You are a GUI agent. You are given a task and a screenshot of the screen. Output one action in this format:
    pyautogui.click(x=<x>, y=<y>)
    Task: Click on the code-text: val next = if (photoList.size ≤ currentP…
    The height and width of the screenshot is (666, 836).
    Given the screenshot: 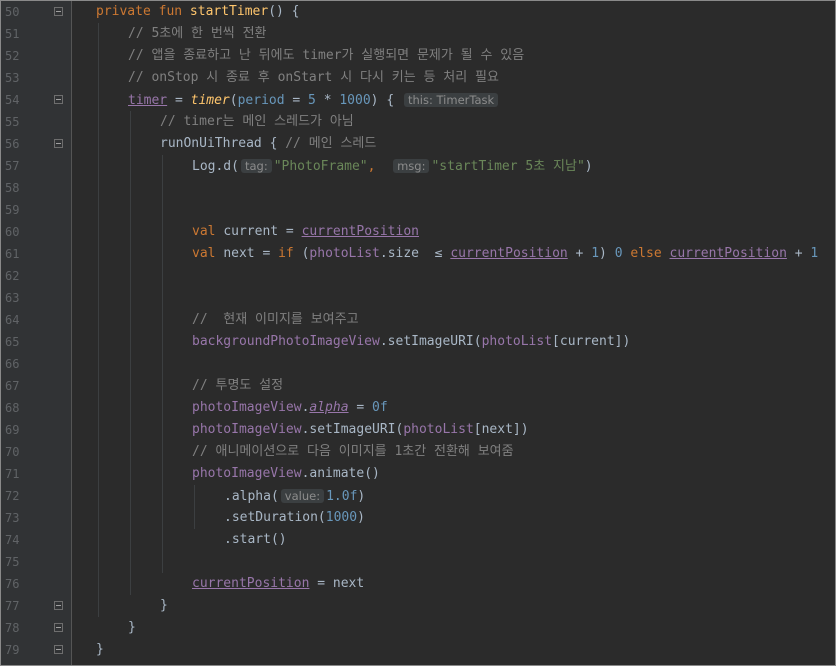 What is the action you would take?
    pyautogui.click(x=505, y=254)
    